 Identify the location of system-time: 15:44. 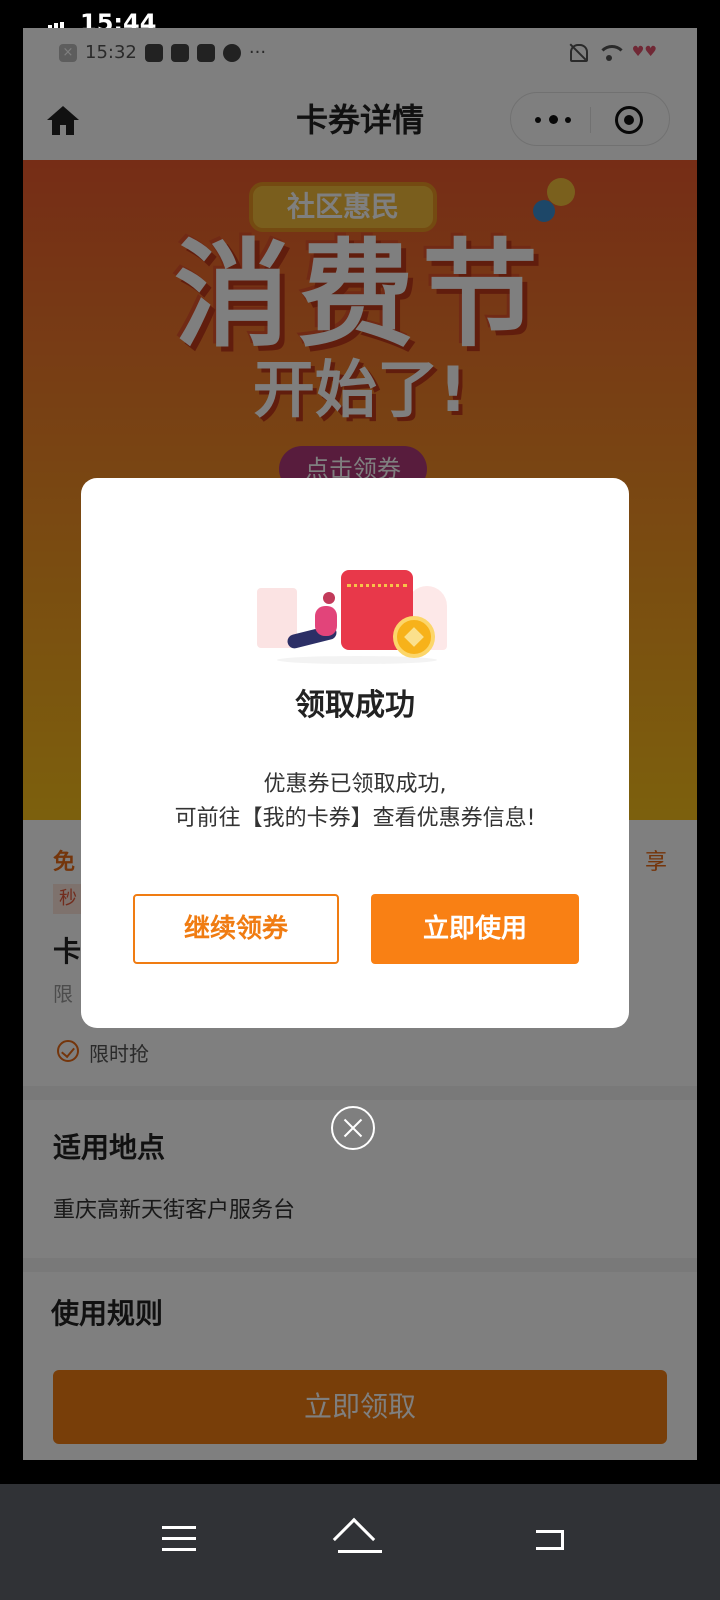
(118, 18).